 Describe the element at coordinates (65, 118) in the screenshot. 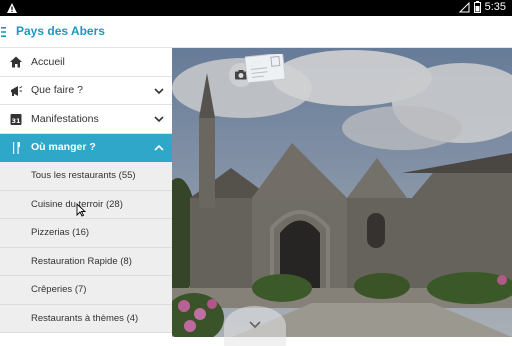

I see `drawer-item-label: Manifestations` at that location.